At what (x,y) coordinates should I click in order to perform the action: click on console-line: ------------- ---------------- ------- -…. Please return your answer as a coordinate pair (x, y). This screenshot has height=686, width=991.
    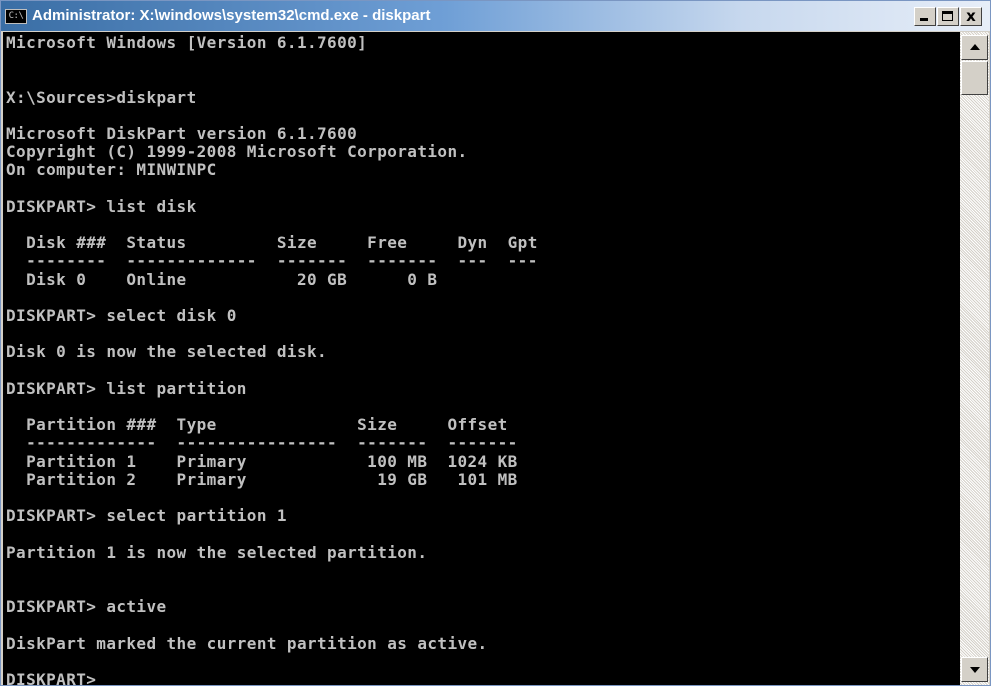
    Looking at the image, I should click on (262, 443).